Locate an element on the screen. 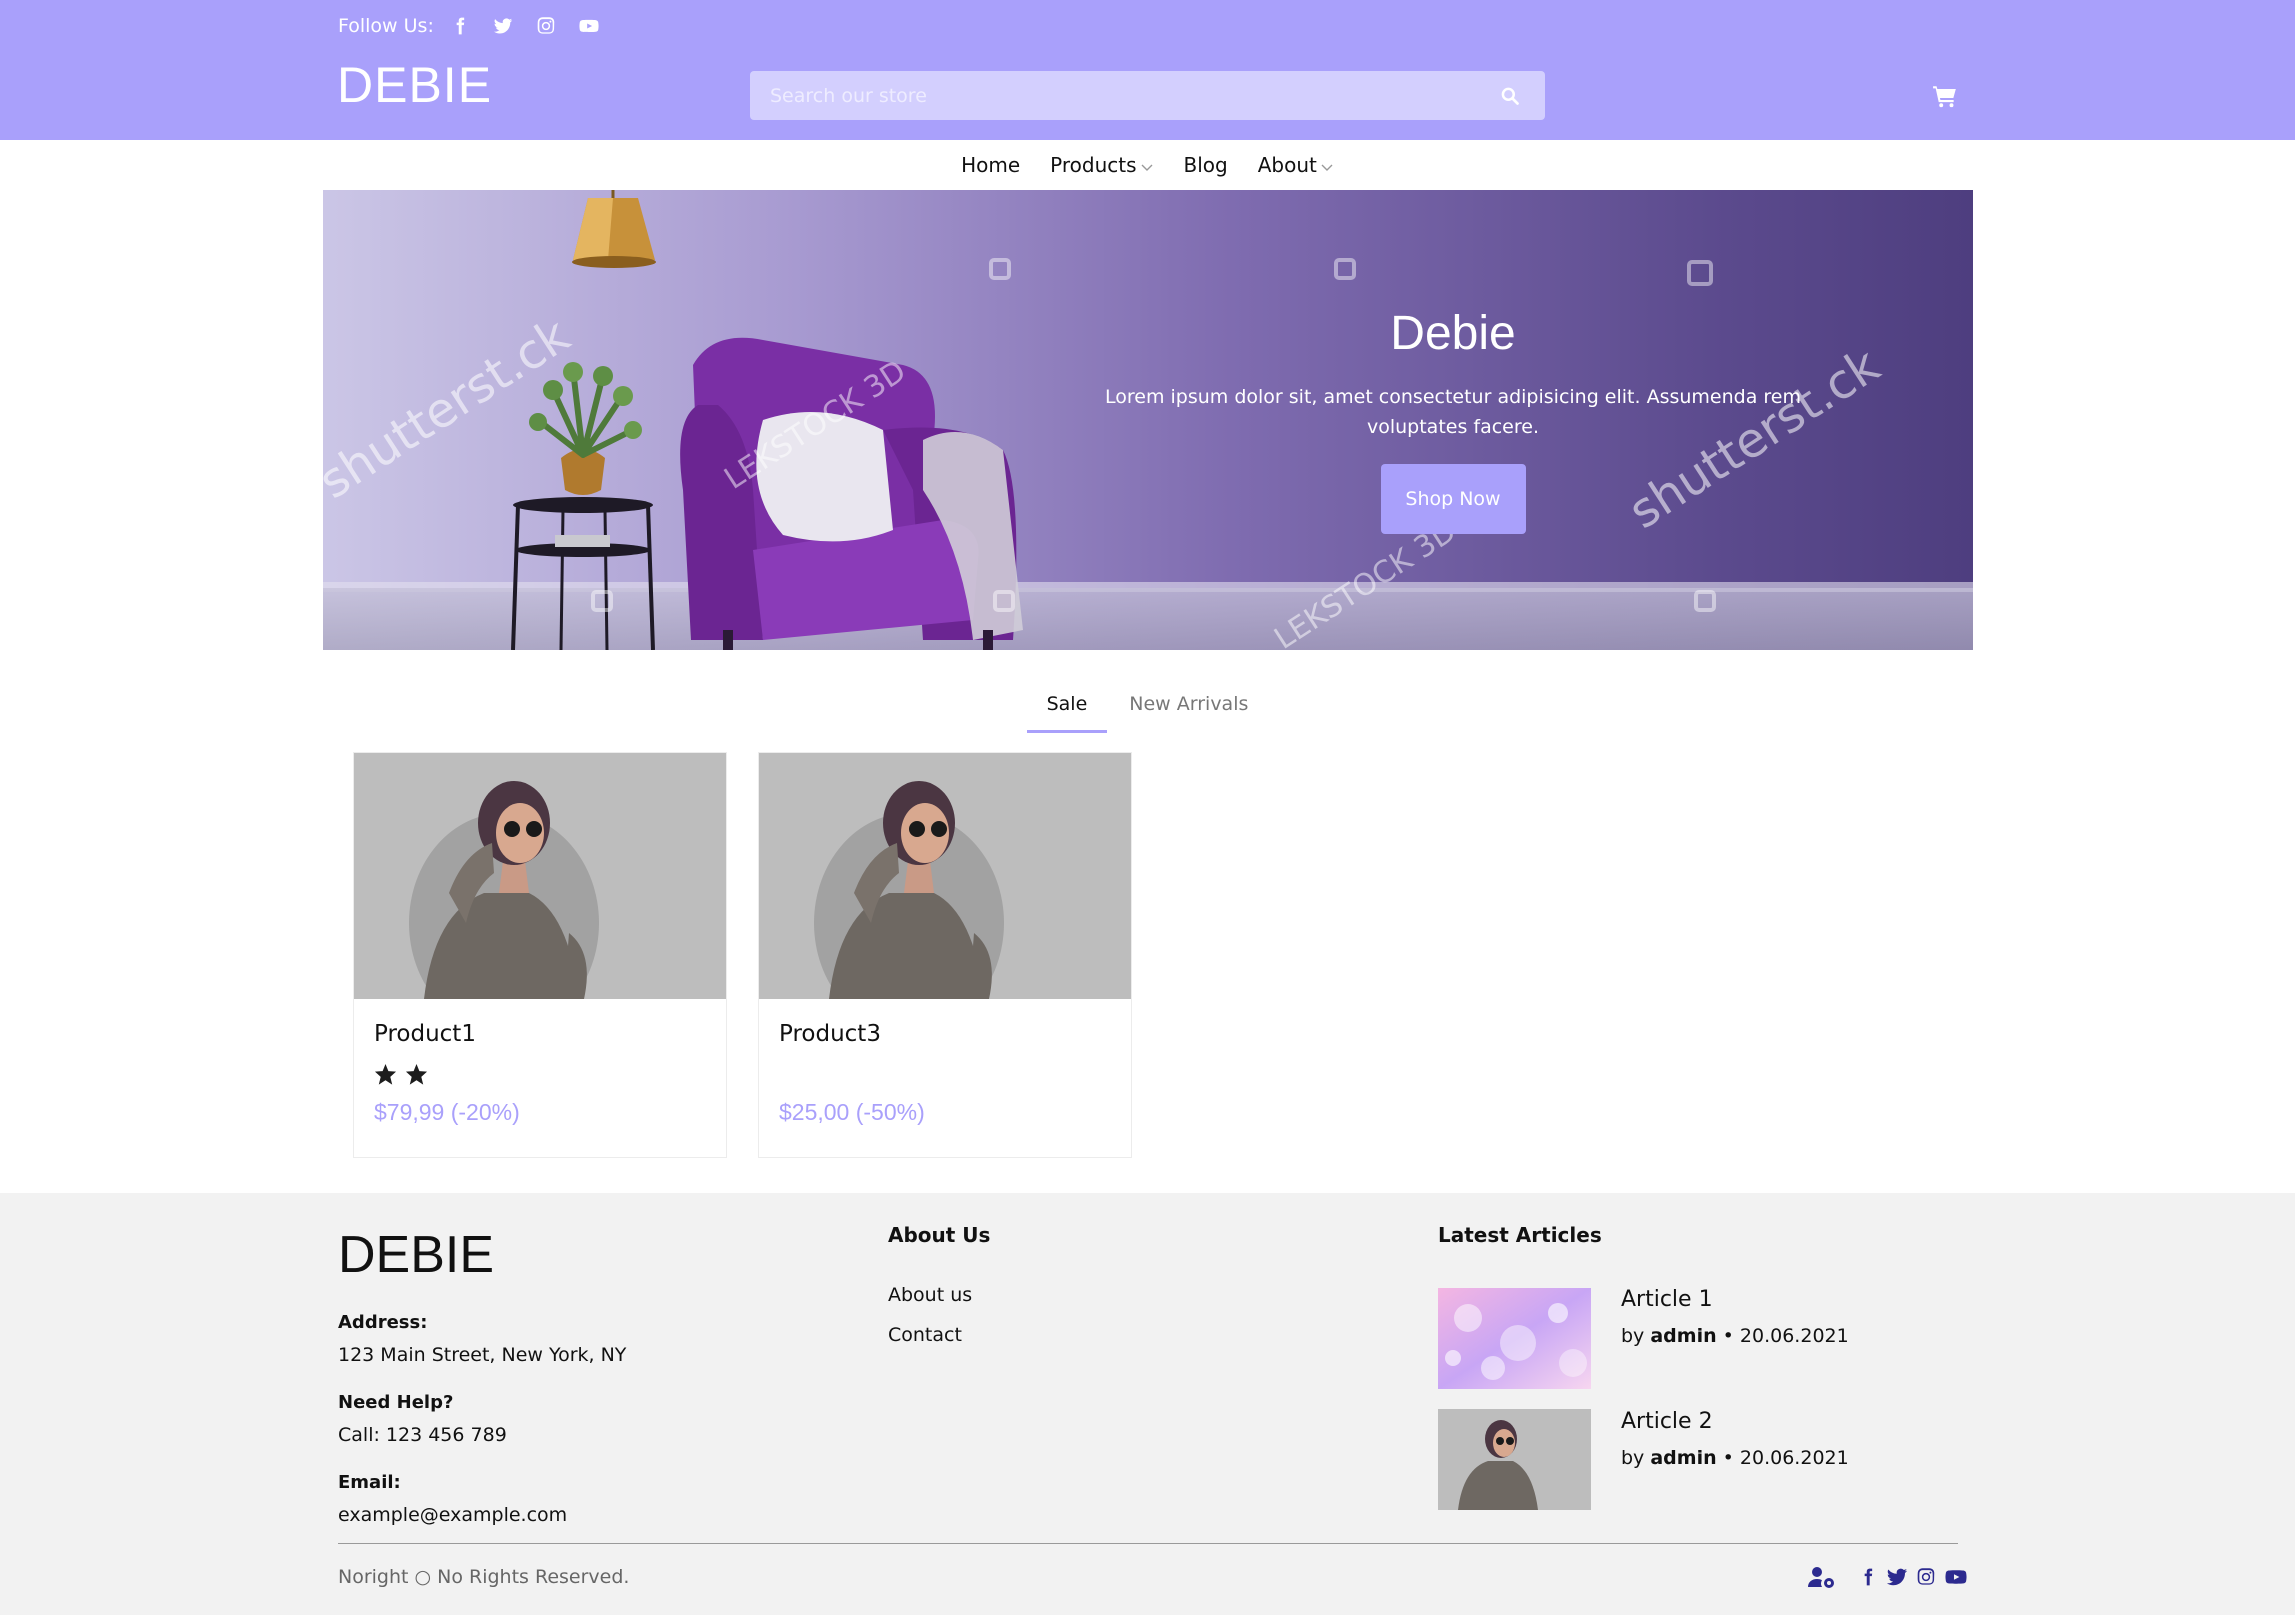  footer-link-about-us: About us is located at coordinates (930, 1295).